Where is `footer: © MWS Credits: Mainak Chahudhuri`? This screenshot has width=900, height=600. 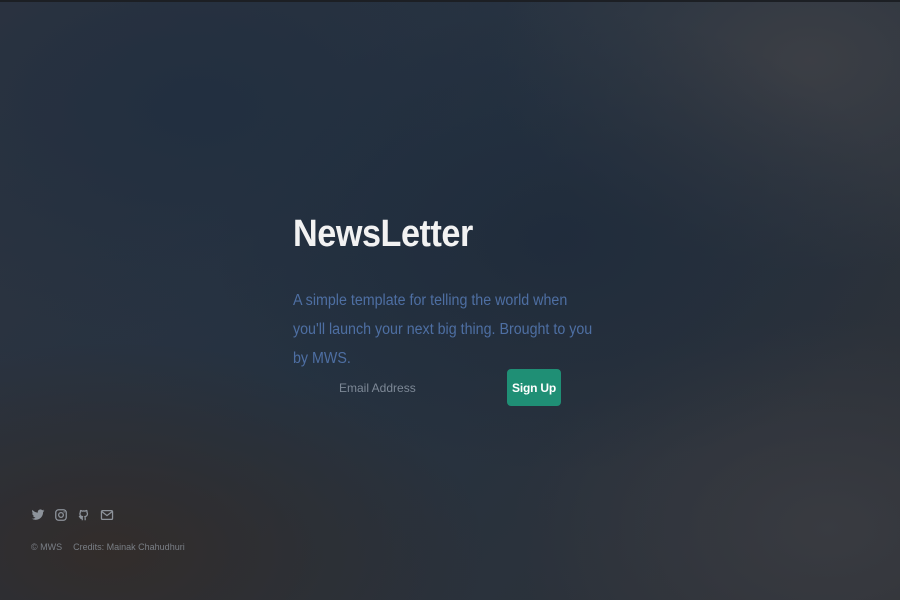 footer: © MWS Credits: Mainak Chahudhuri is located at coordinates (108, 529).